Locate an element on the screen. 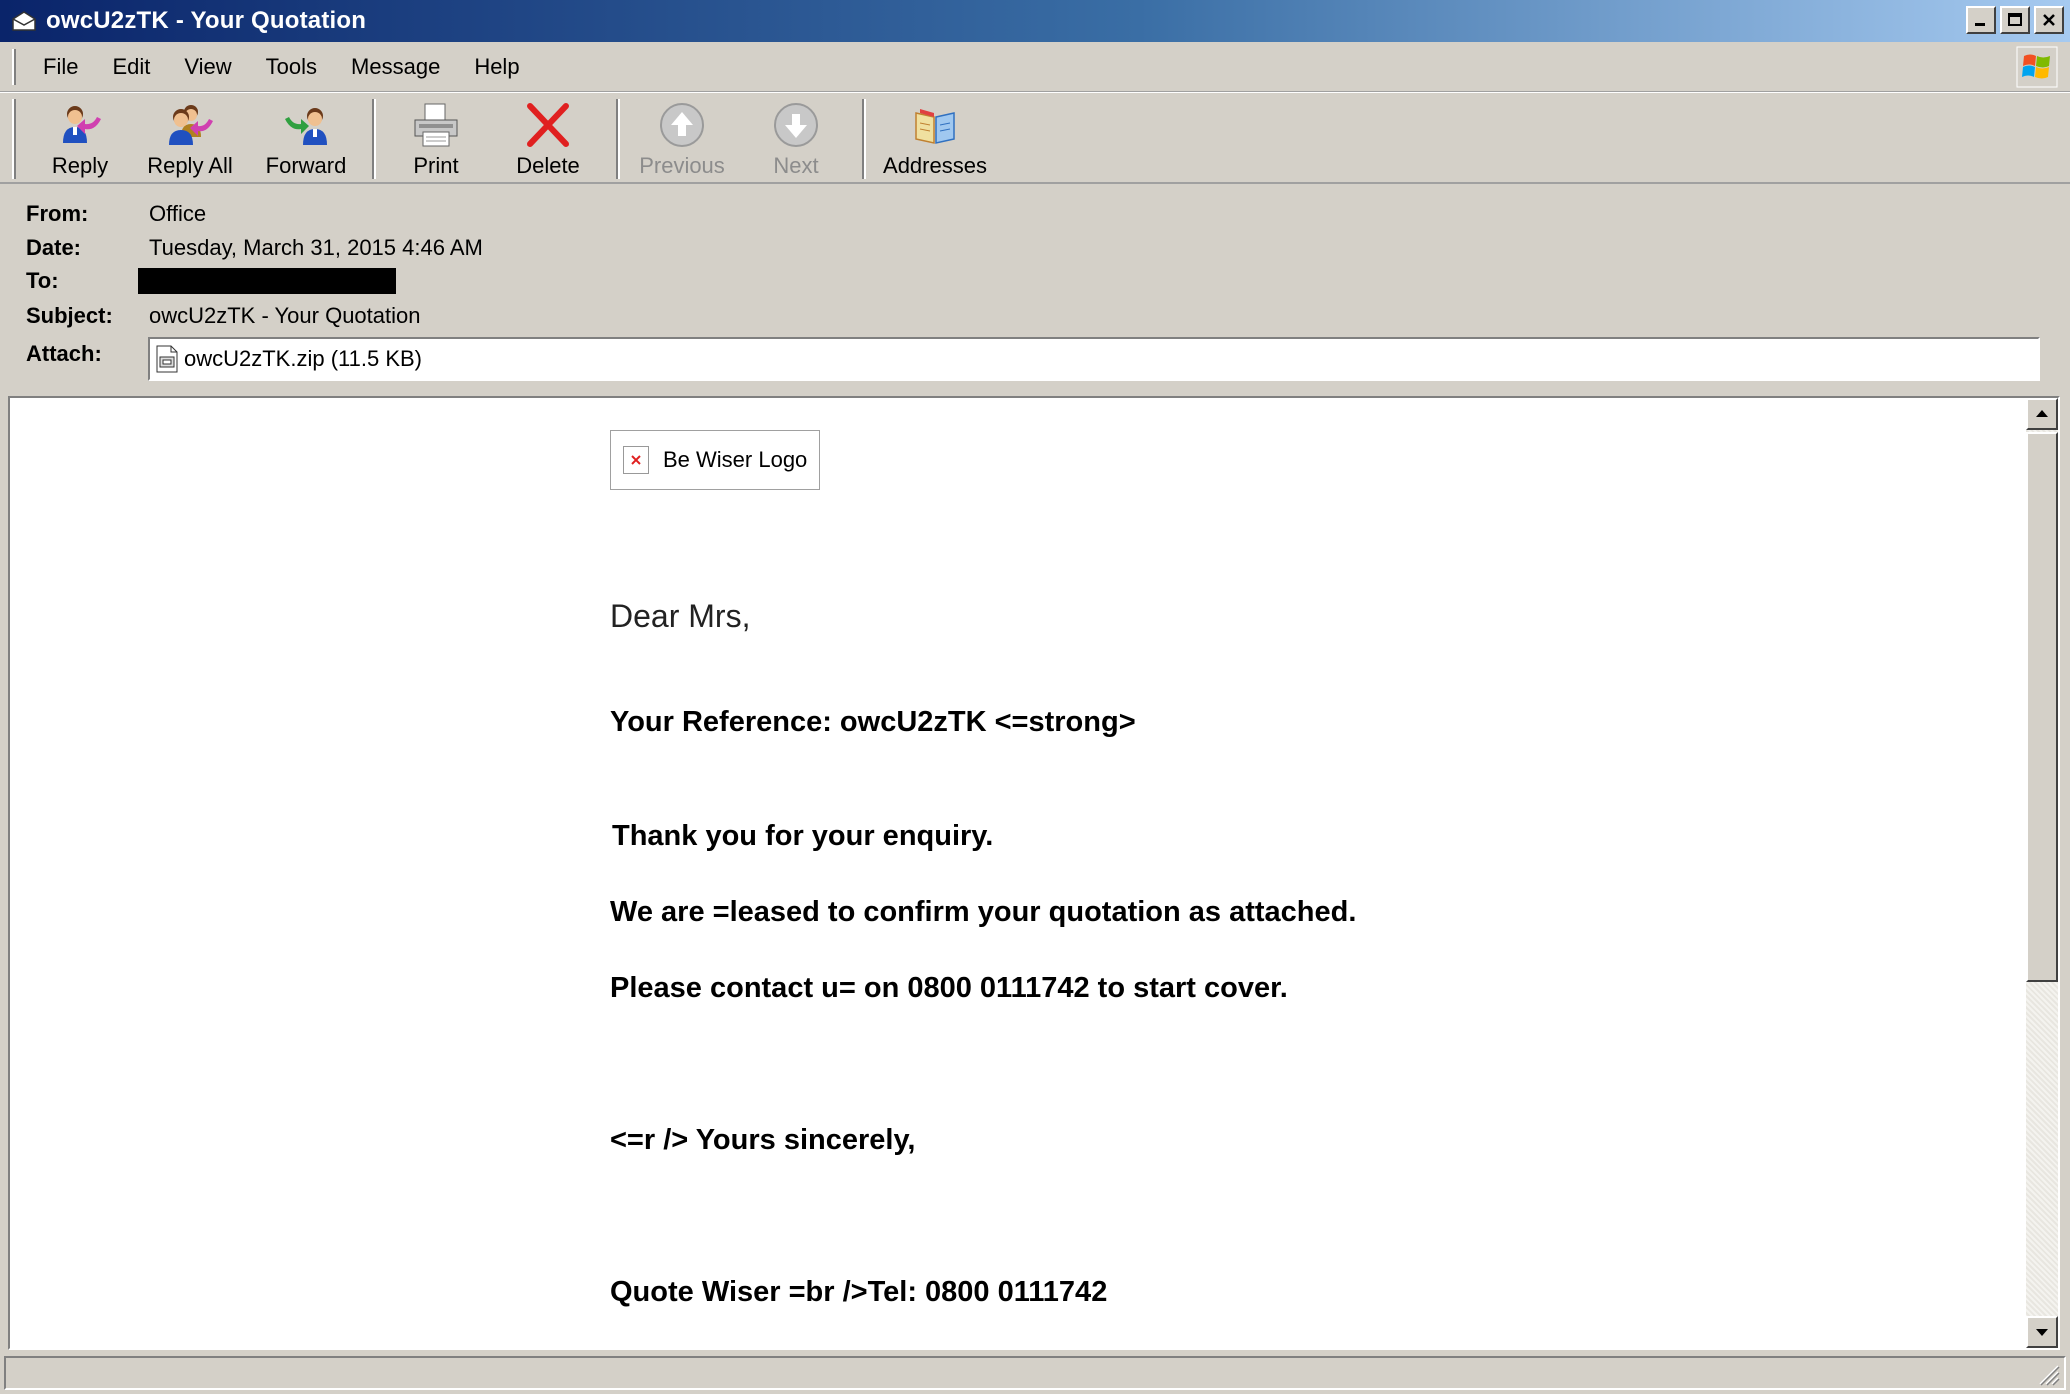 This screenshot has height=1394, width=2070. maximize-button is located at coordinates (2015, 20).